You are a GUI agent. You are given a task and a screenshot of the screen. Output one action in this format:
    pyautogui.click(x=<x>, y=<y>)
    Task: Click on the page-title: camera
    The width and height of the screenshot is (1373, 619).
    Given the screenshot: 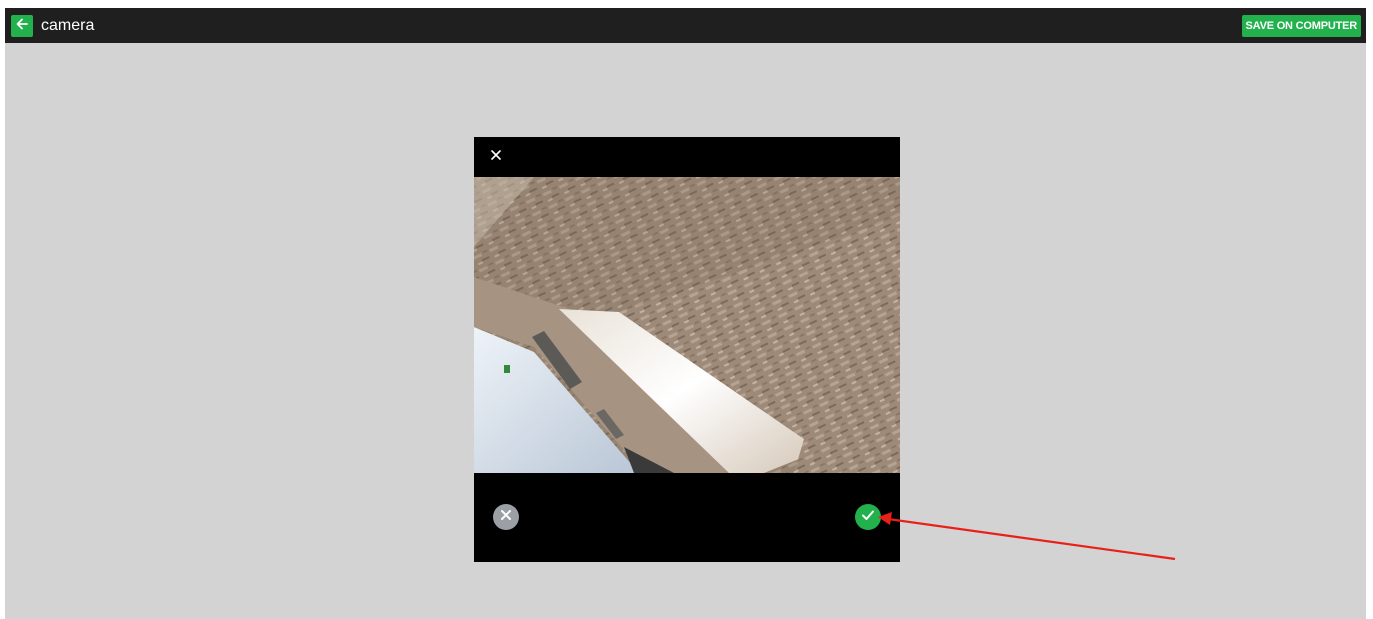 What is the action you would take?
    pyautogui.click(x=68, y=25)
    